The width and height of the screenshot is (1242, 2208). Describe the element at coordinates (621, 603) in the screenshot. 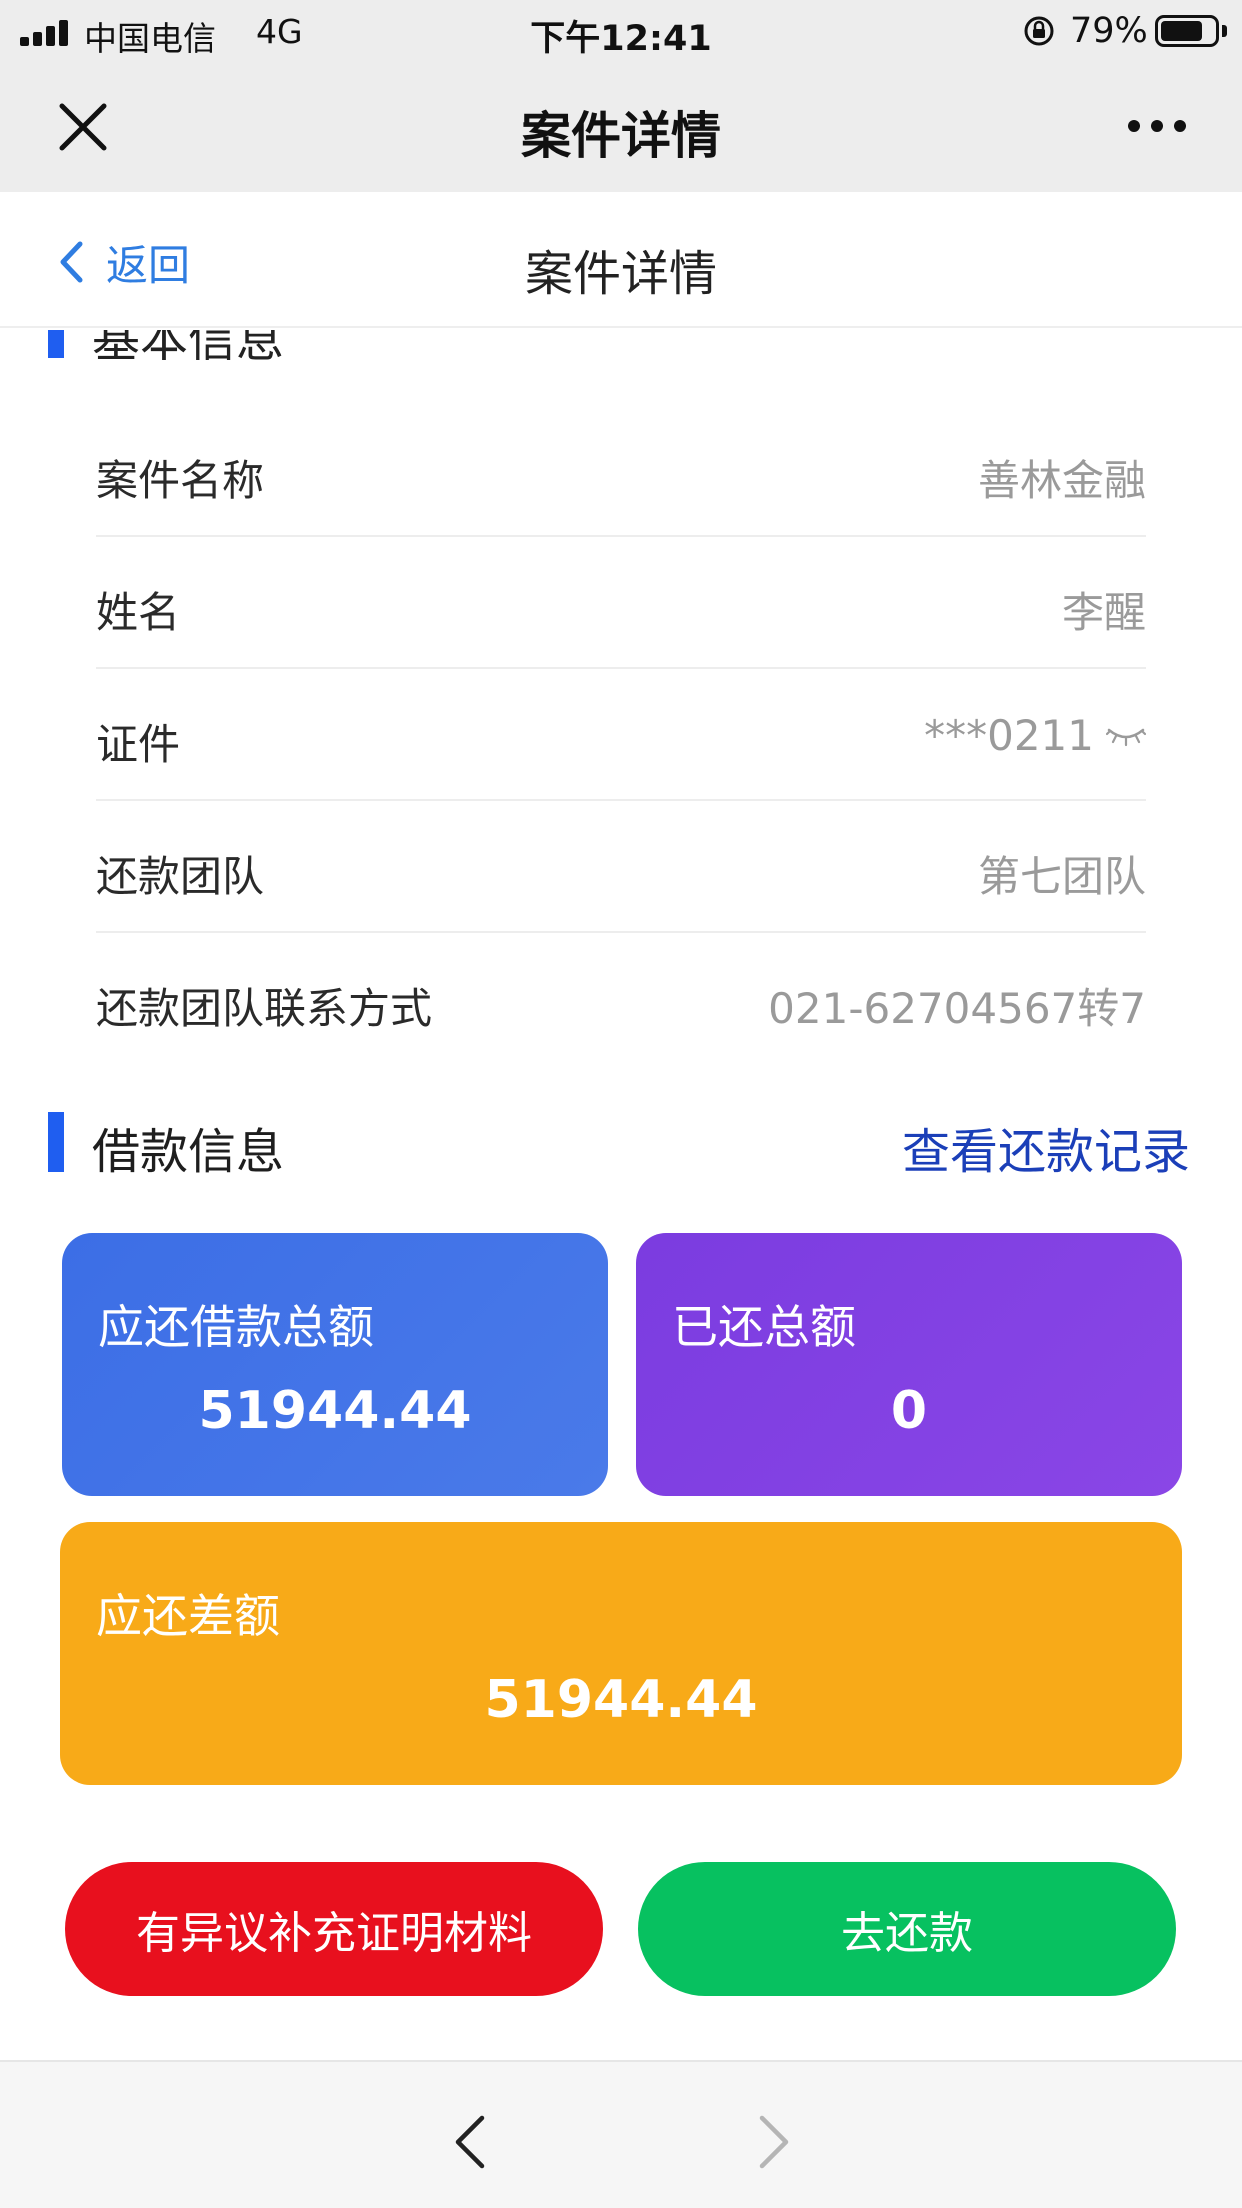

I see `info-row-name: 姓名 李醒` at that location.